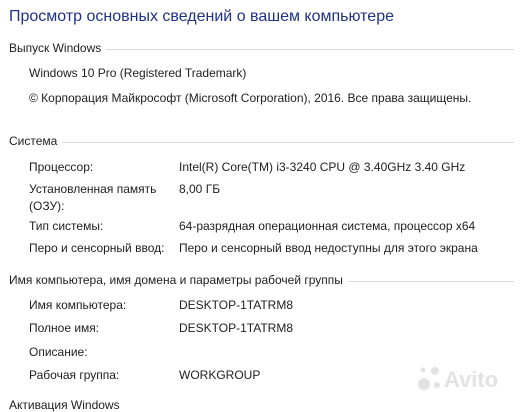 The image size is (520, 412). What do you see at coordinates (261, 49) in the screenshot?
I see `windows-edition-section-header: Выпуск Windows` at bounding box center [261, 49].